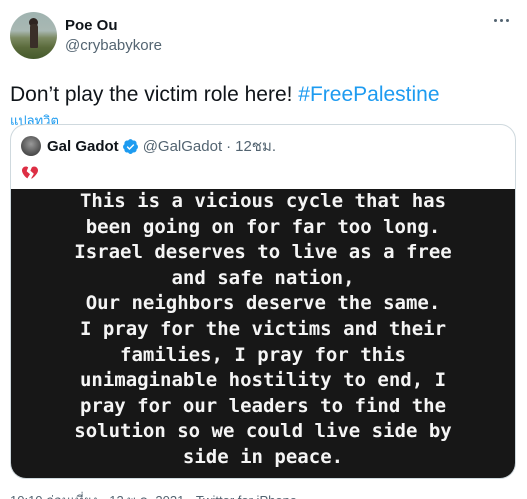 The image size is (527, 499). I want to click on story-line: Israel deserves to live as a free, so click(263, 252).